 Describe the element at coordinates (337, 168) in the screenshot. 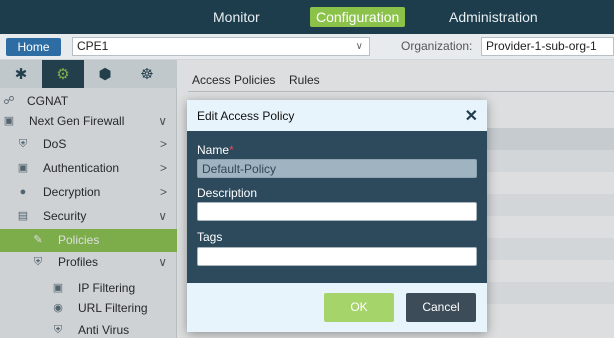

I see `name-field` at that location.